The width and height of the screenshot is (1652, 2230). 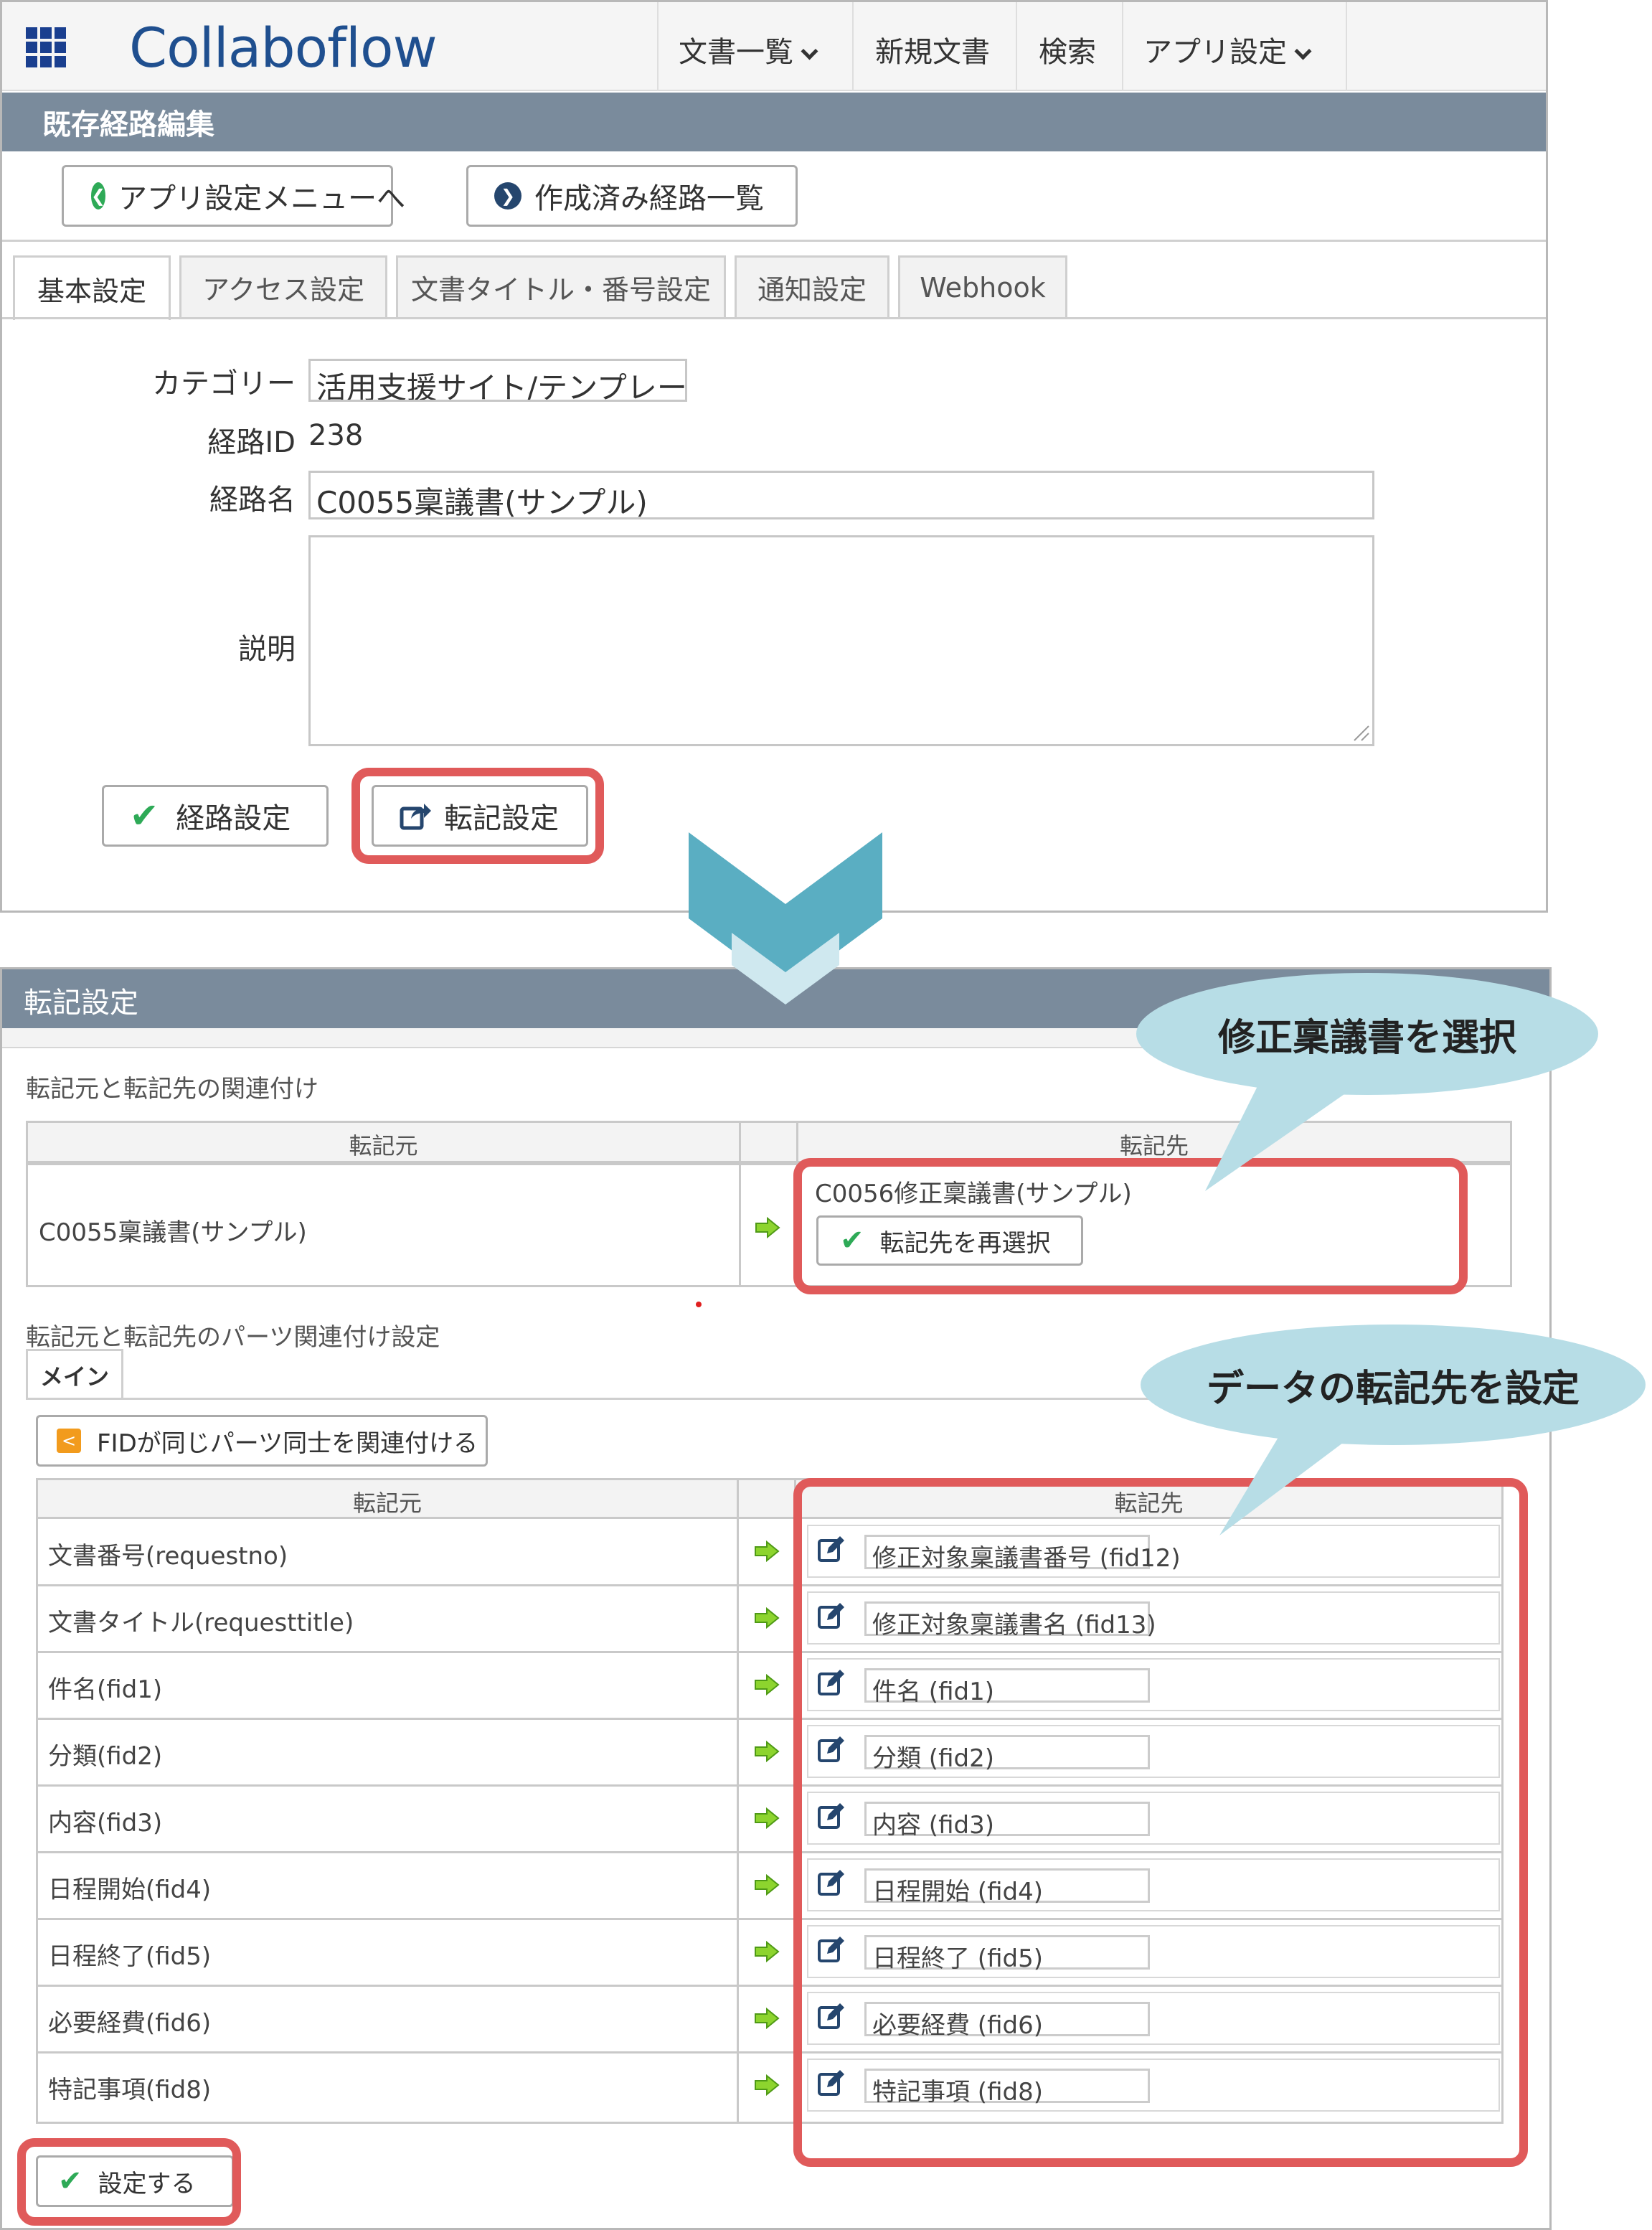 I want to click on divider, so click(x=774, y=241).